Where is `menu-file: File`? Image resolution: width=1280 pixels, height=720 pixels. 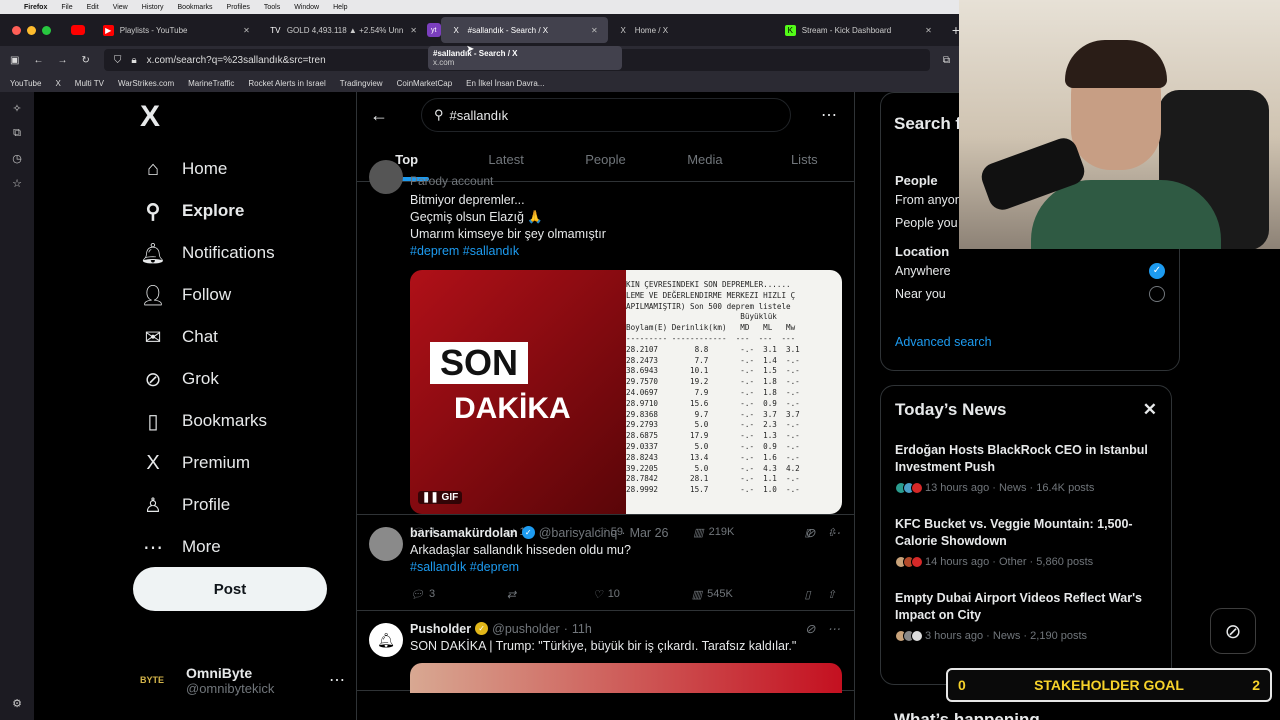
menu-file: File is located at coordinates (66, 7).